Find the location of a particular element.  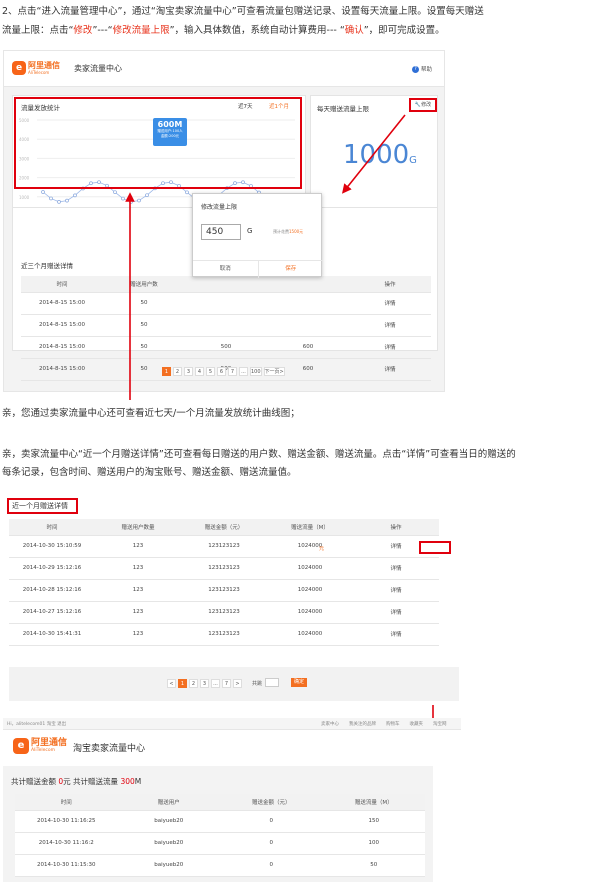

table-cell: 2014-10-30 15:41:31 is located at coordinates (52, 634).